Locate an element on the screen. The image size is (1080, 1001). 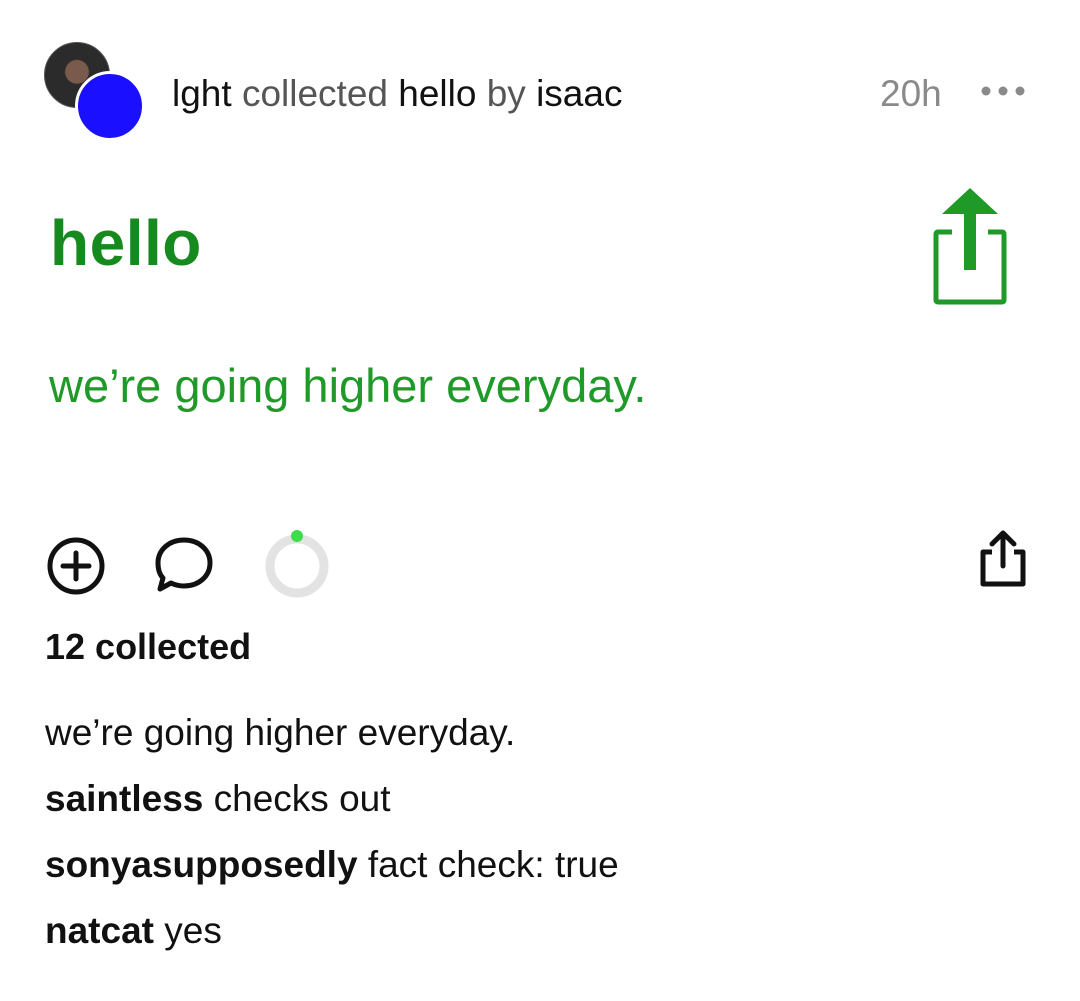
collected-count: 12 collected is located at coordinates (148, 647).